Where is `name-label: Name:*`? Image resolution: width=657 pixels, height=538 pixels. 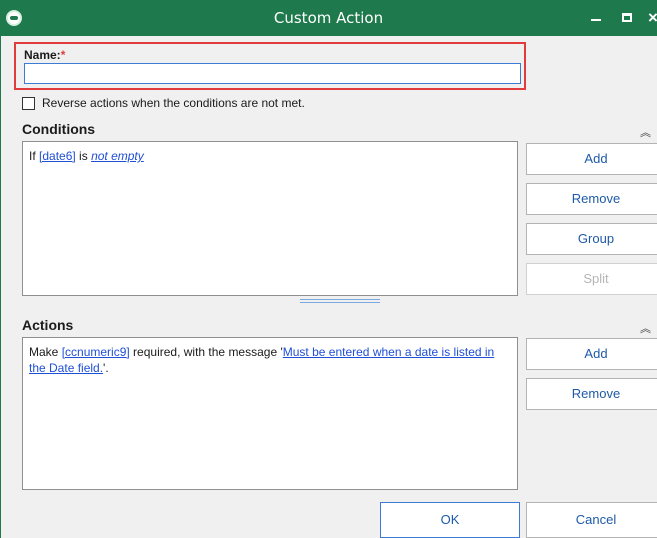
name-label: Name:* is located at coordinates (44, 55).